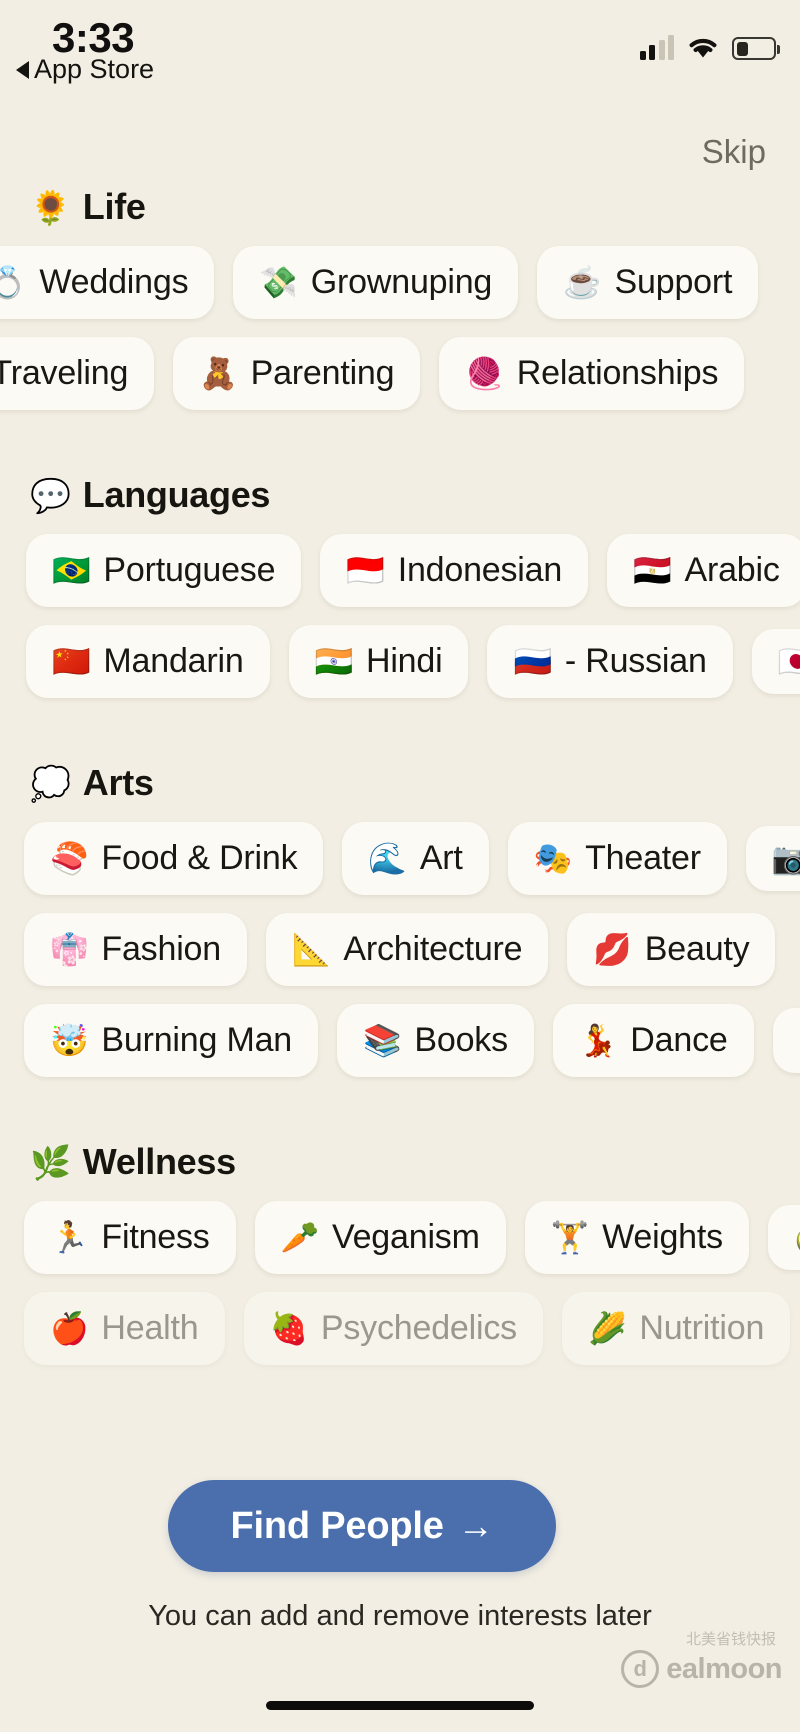  What do you see at coordinates (570, 1237) in the screenshot?
I see `interest-emoji-icon: 🏋️` at bounding box center [570, 1237].